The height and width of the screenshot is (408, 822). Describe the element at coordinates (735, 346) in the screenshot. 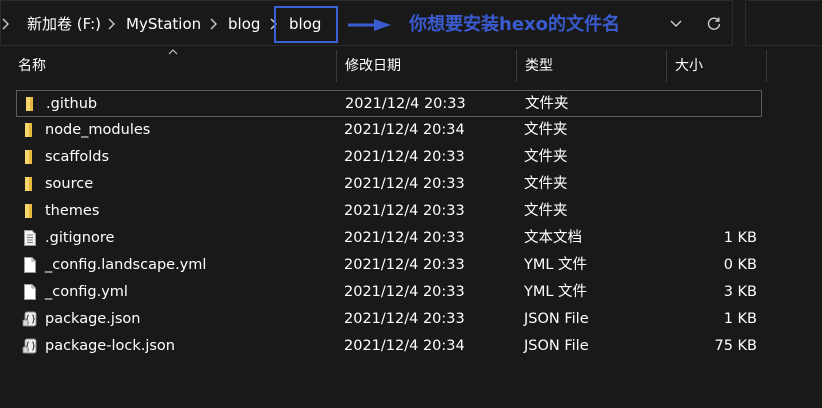

I see `file-size: 75 KB` at that location.